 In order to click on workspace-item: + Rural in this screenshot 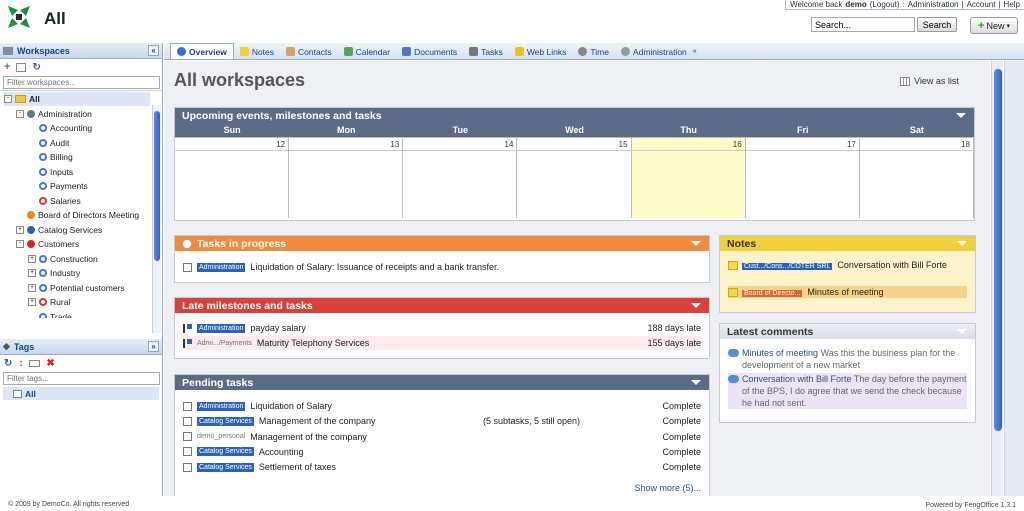, I will do `click(89, 302)`.